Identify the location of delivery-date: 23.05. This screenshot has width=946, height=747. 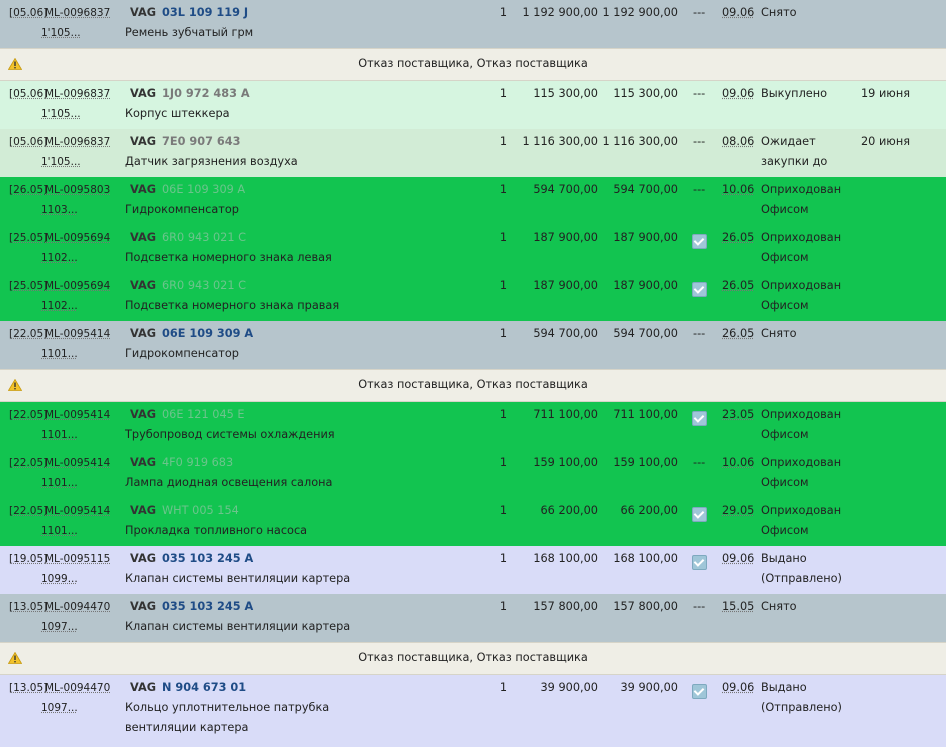
(738, 414).